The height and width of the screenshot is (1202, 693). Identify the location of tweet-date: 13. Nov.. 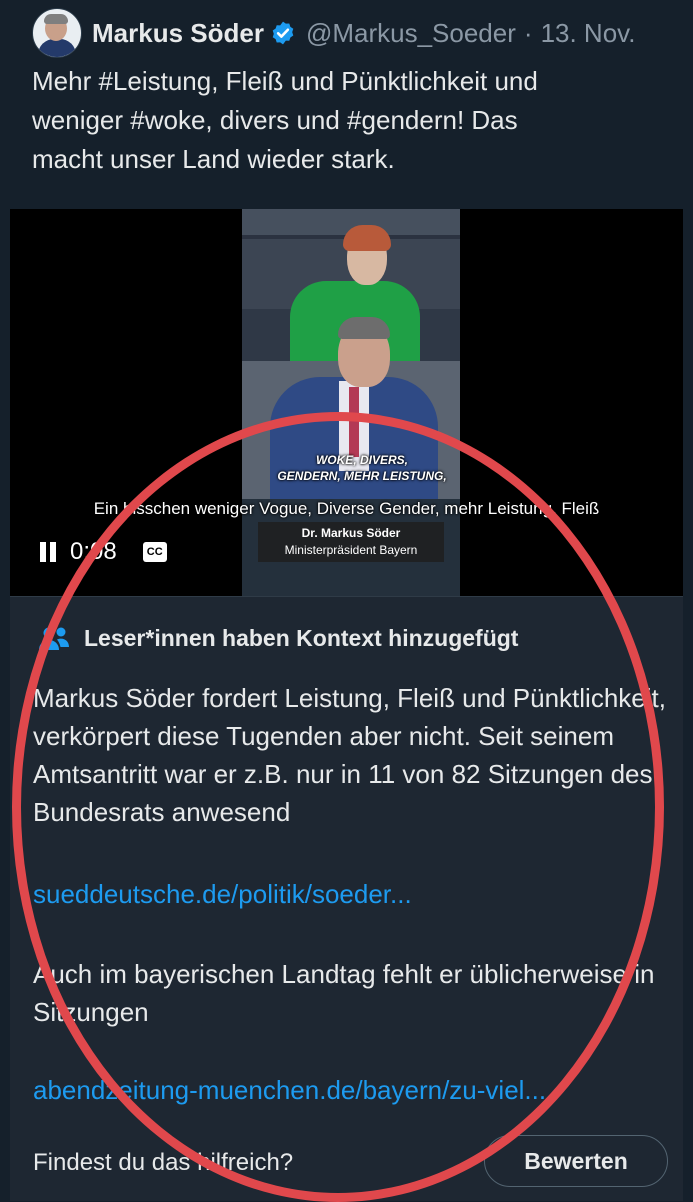
(588, 33).